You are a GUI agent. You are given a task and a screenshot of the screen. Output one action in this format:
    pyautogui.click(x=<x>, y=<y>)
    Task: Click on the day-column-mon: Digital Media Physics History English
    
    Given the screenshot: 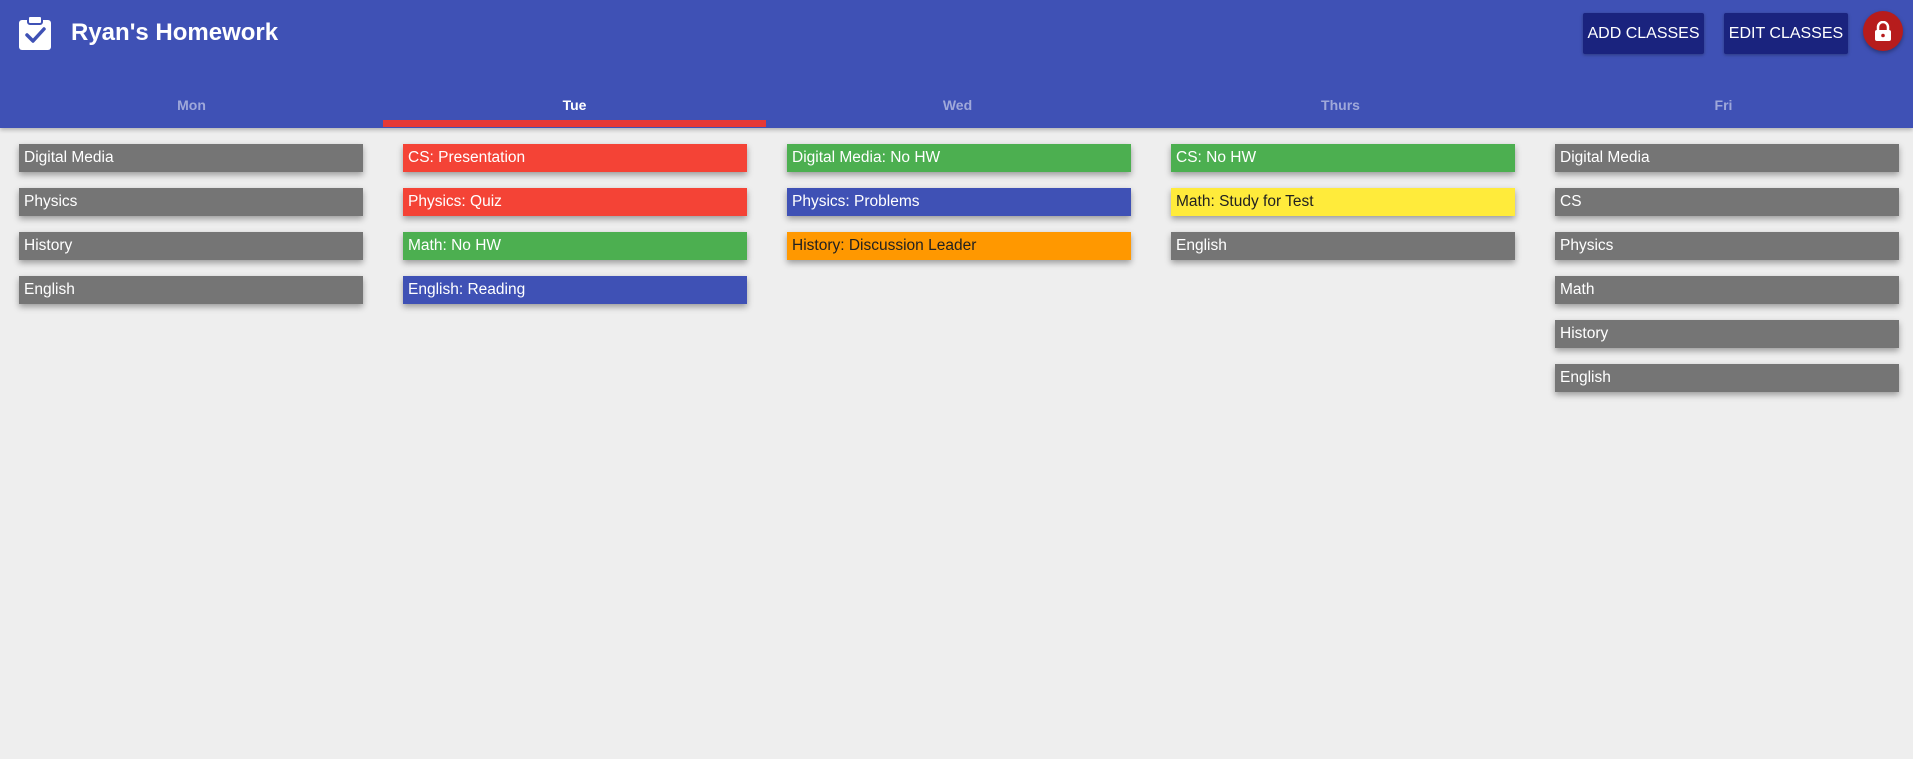 What is the action you would take?
    pyautogui.click(x=191, y=232)
    